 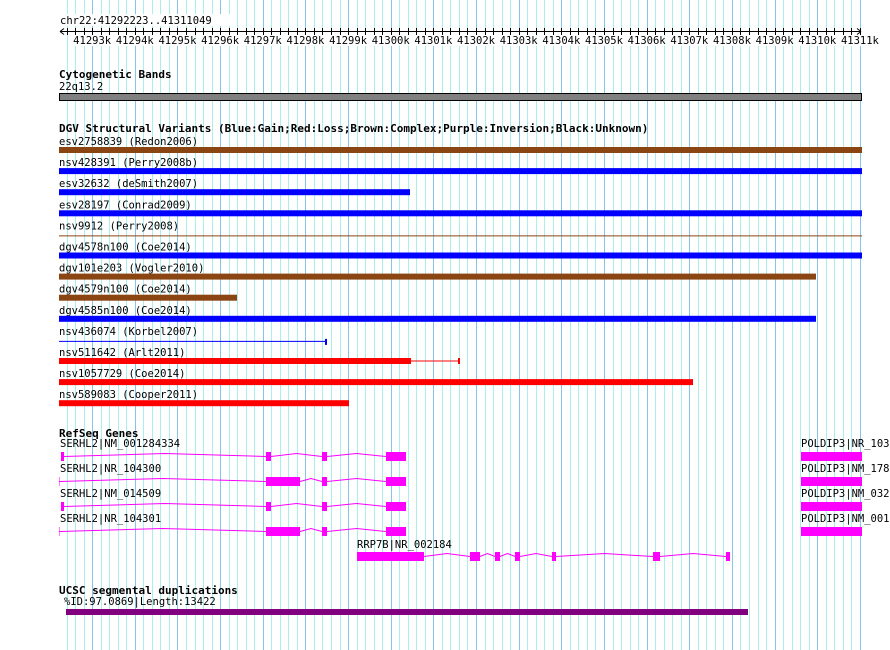 What do you see at coordinates (110, 494) in the screenshot?
I see `gene-label: SERHL2|NM_014509` at bounding box center [110, 494].